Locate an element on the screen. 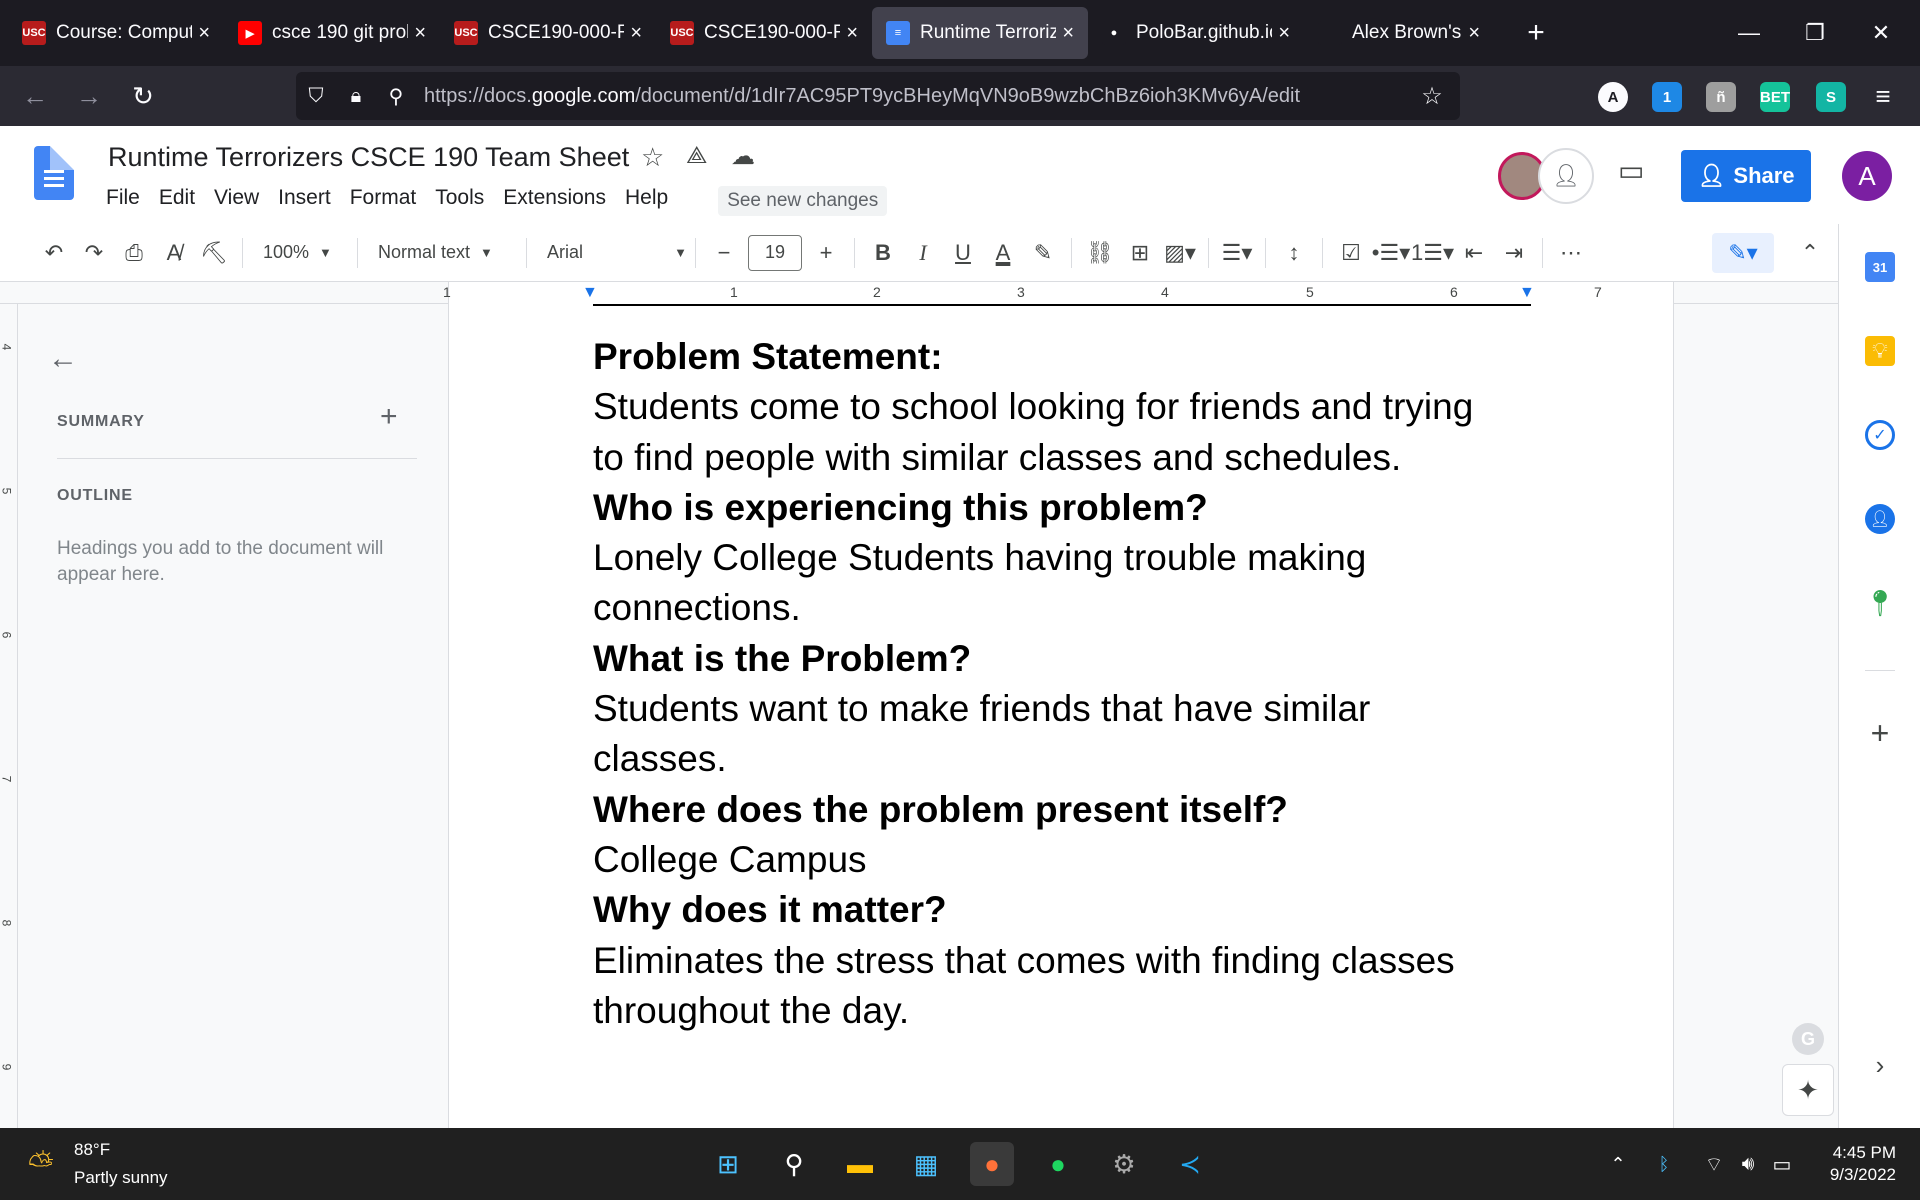  keep-icon: 💡︎ is located at coordinates (1880, 351).